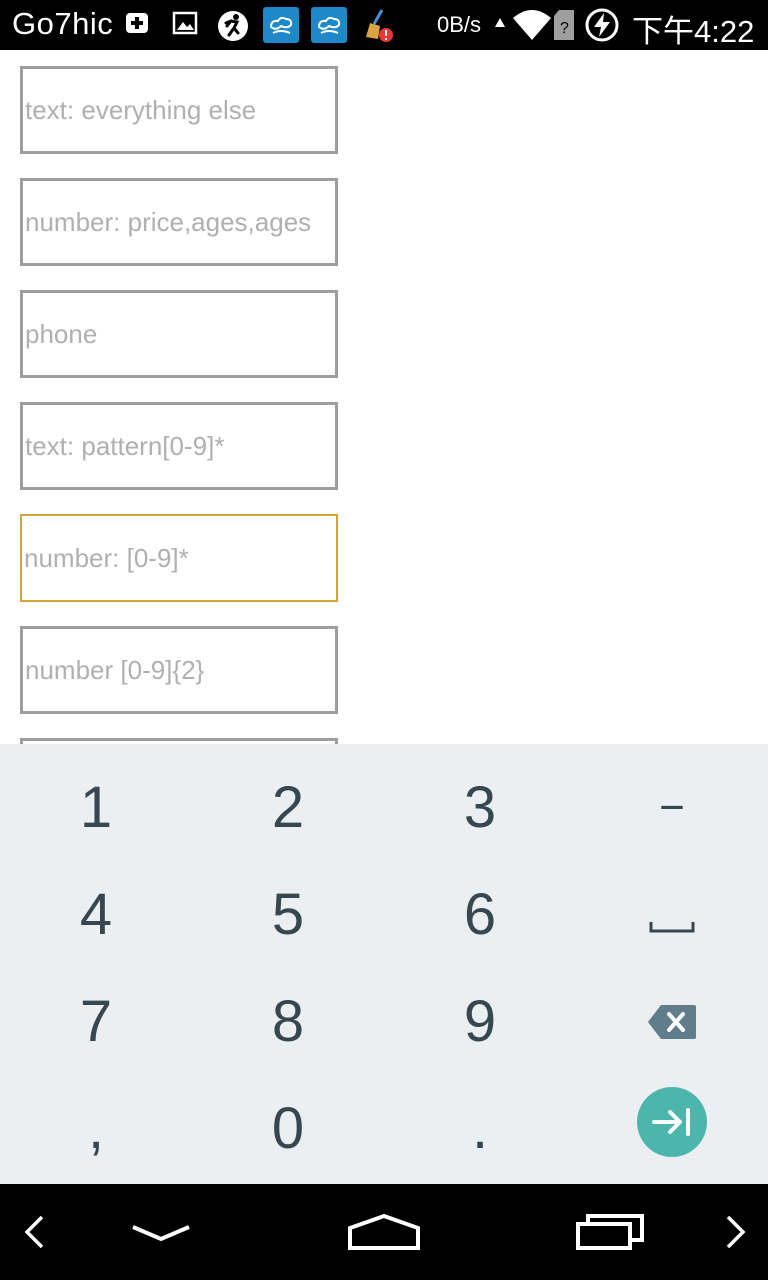  I want to click on forward-arrow-icon, so click(736, 1232).